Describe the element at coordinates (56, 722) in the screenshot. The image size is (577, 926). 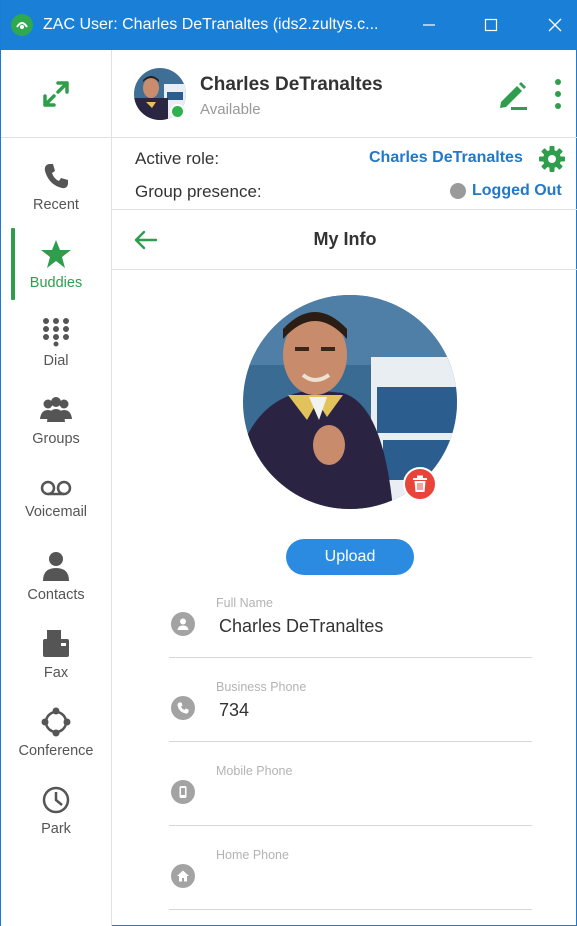
I see `conference-icon` at that location.